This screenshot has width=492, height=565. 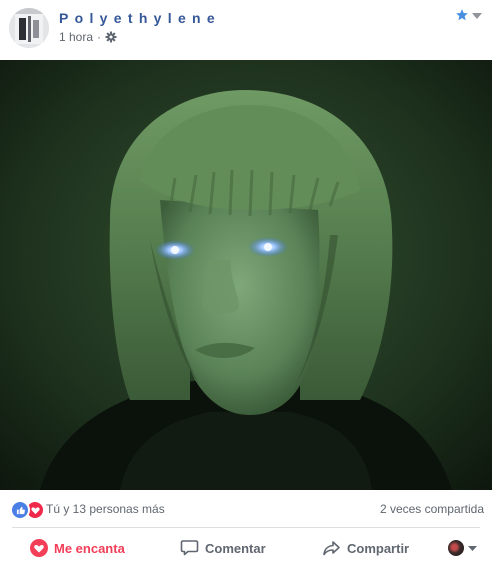 What do you see at coordinates (39, 548) in the screenshot?
I see `heart-icon` at bounding box center [39, 548].